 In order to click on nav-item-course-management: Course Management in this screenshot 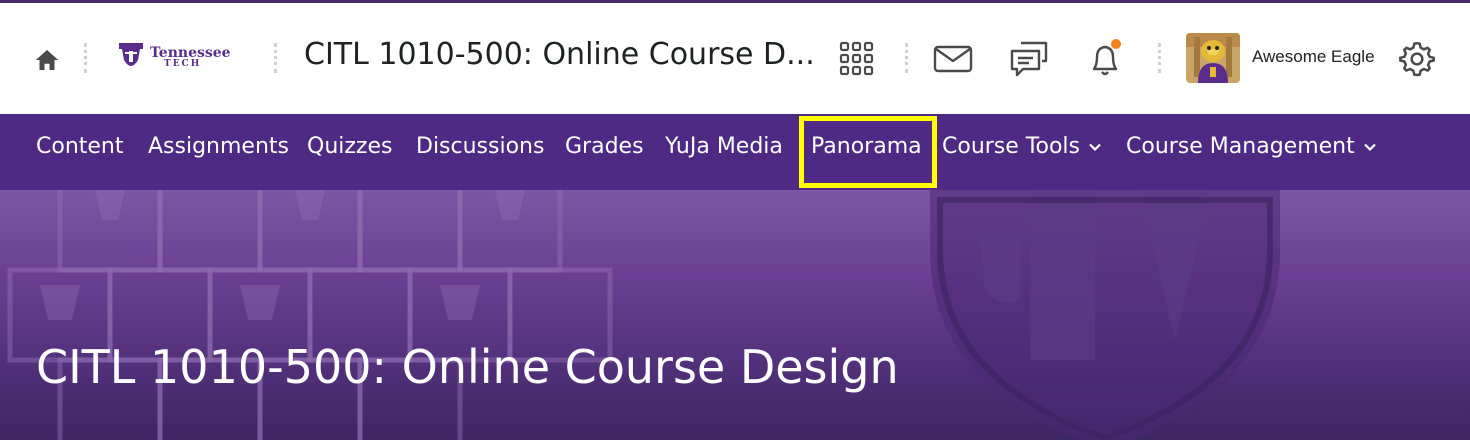, I will do `click(1251, 146)`.